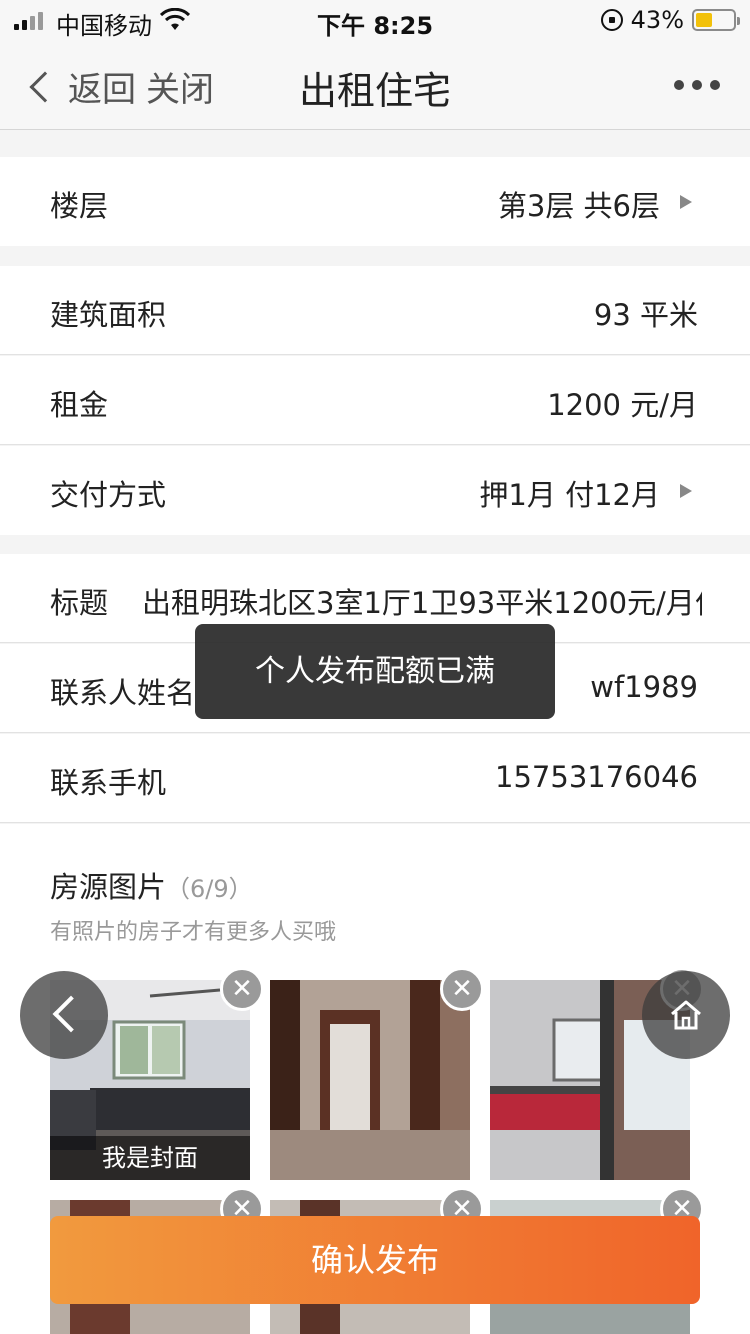 The height and width of the screenshot is (1334, 750). Describe the element at coordinates (108, 783) in the screenshot. I see `contact-phone-label: 联系手机` at that location.